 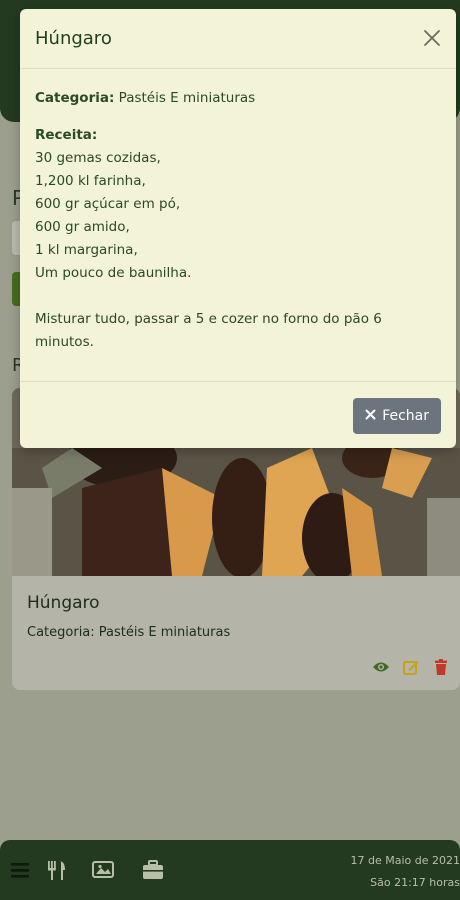 I want to click on close-button: Fechar, so click(x=397, y=416).